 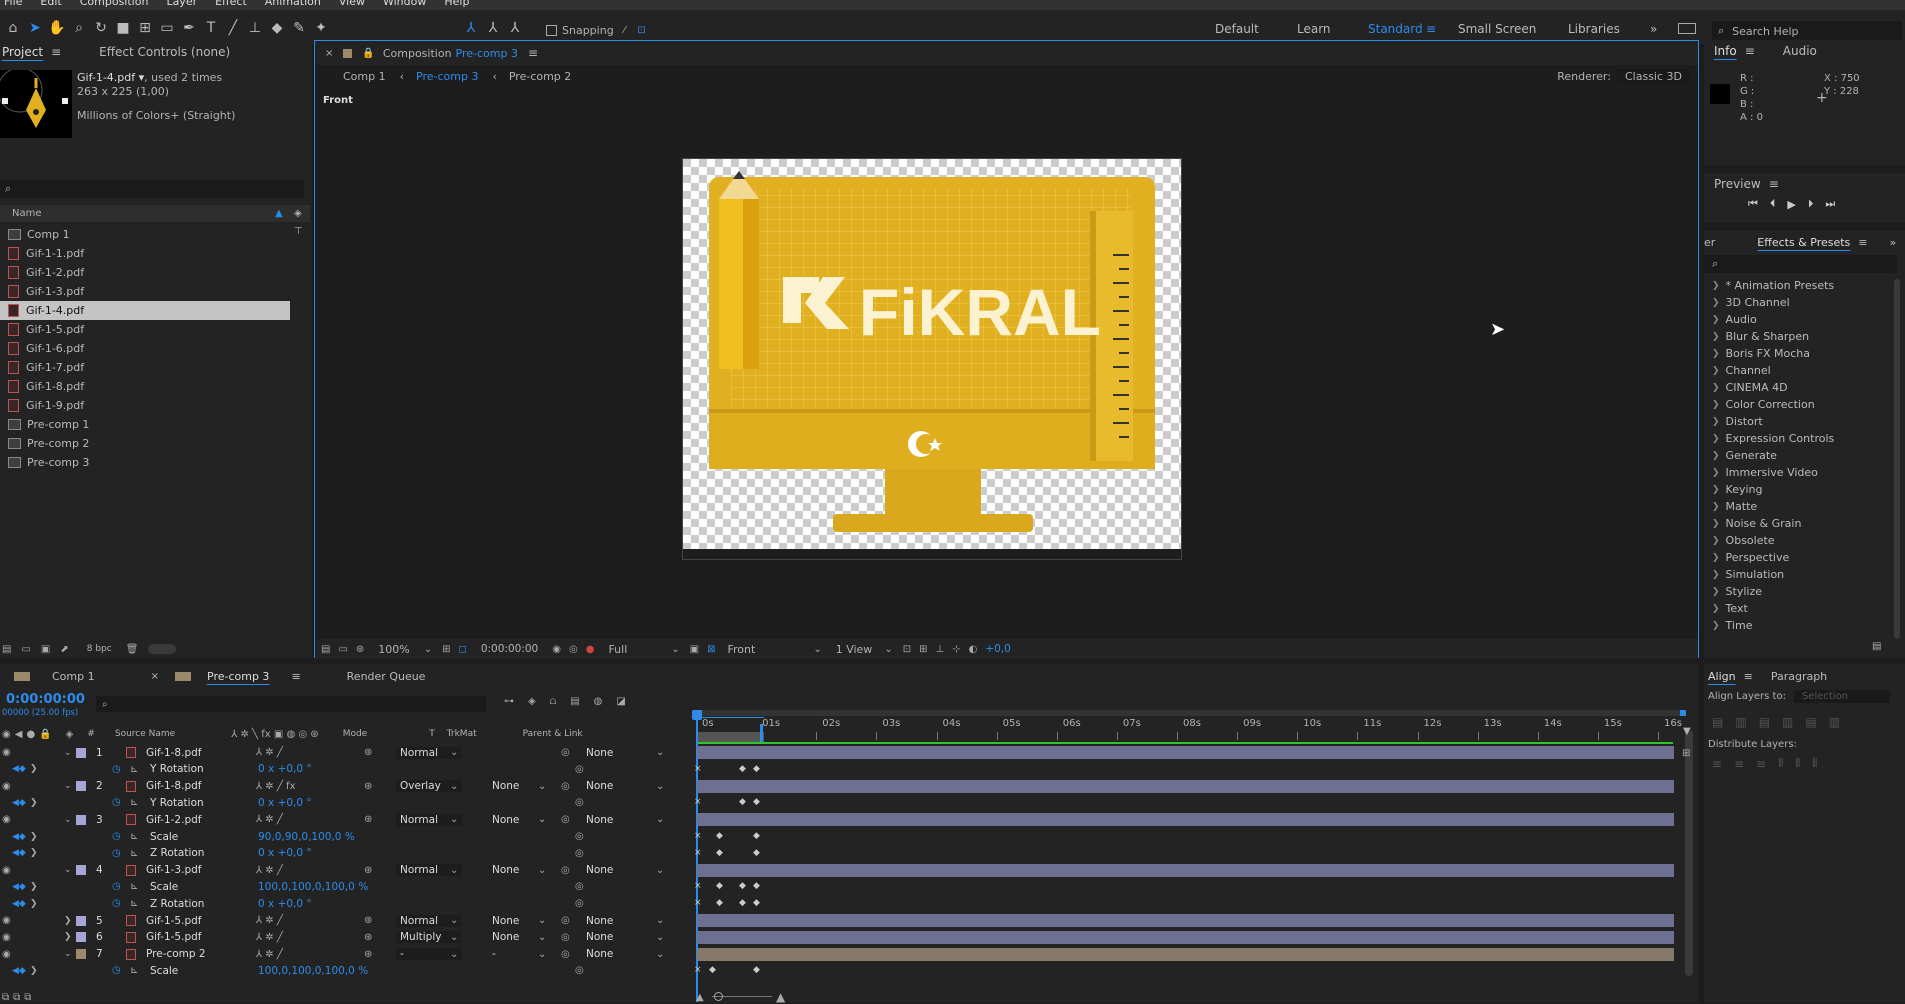 What do you see at coordinates (145, 443) in the screenshot?
I see `project-item: Pre-comp 2` at bounding box center [145, 443].